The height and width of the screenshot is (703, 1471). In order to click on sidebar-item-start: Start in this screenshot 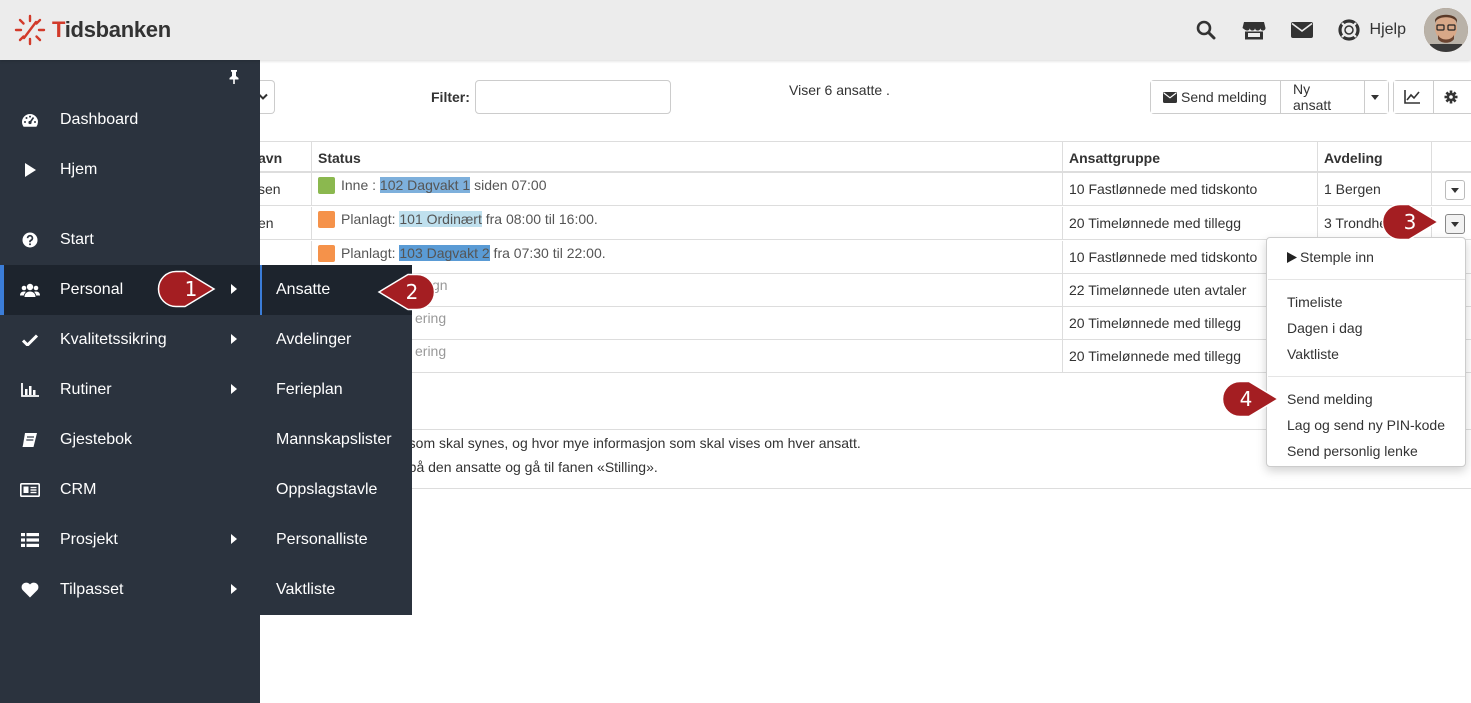, I will do `click(130, 240)`.